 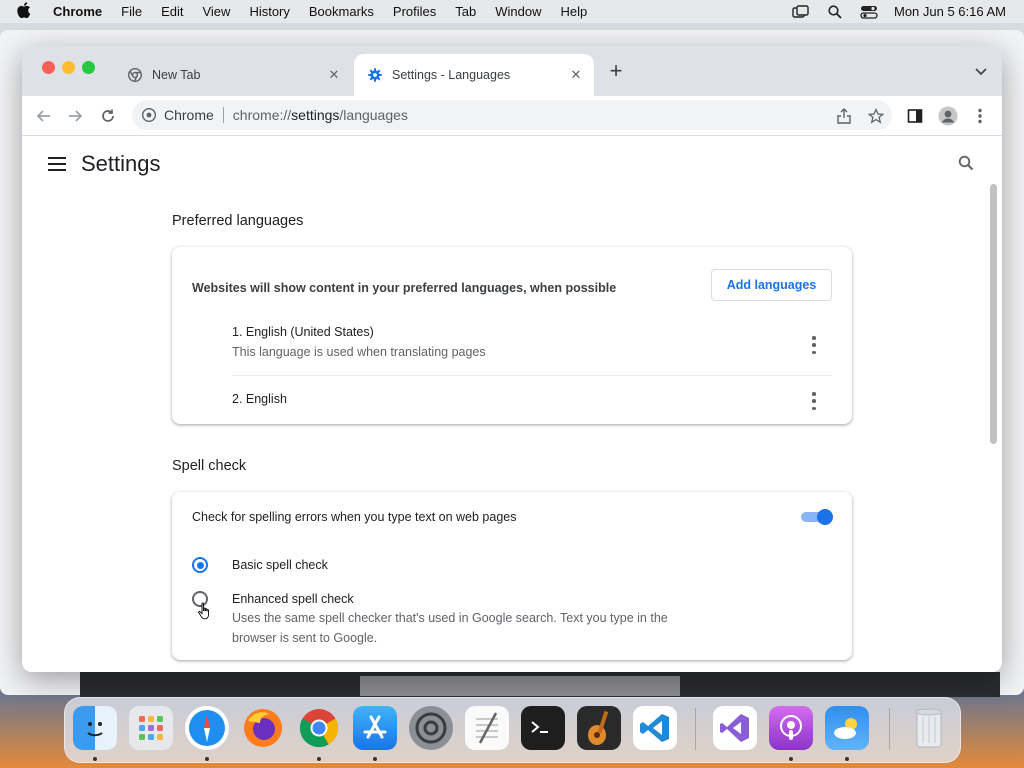 I want to click on basic-spell-check-radio, so click(x=200, y=565).